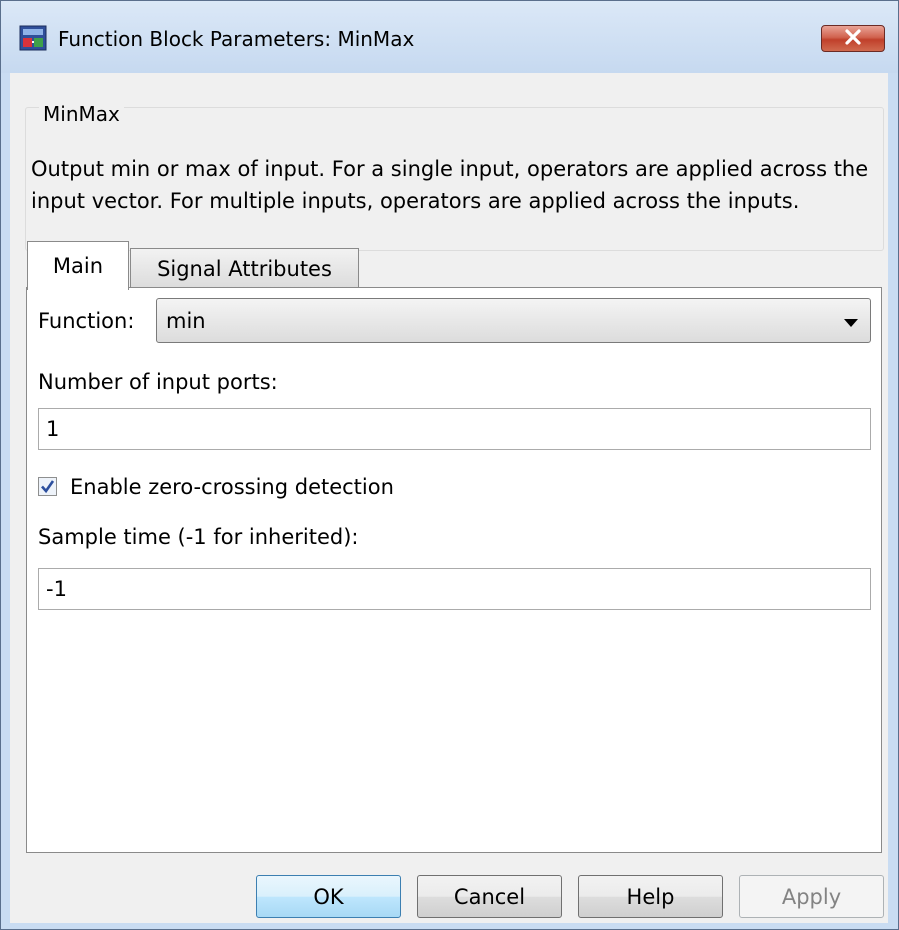  I want to click on num-ports-input: 1, so click(454, 429).